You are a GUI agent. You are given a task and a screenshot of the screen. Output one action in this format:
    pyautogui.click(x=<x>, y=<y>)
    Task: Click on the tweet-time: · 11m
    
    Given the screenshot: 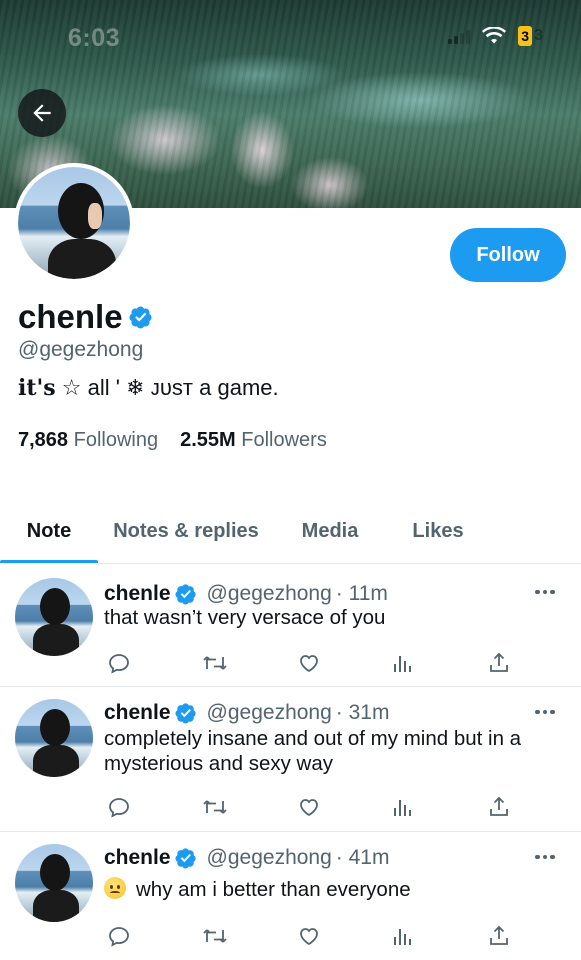 What is the action you would take?
    pyautogui.click(x=361, y=593)
    